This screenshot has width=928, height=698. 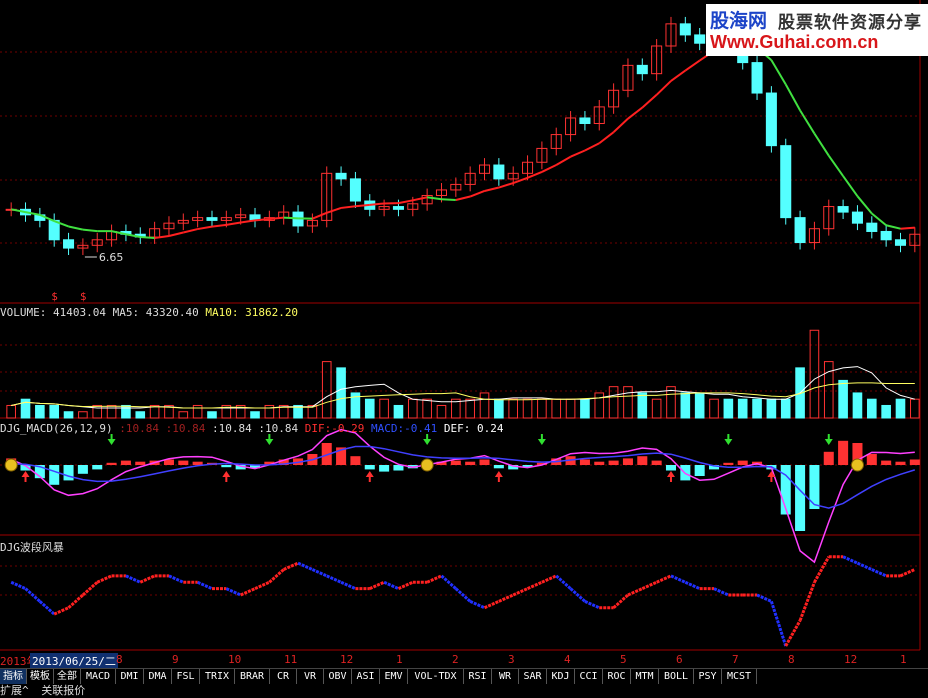 I want to click on tab-trix: TRIX, so click(x=217, y=676).